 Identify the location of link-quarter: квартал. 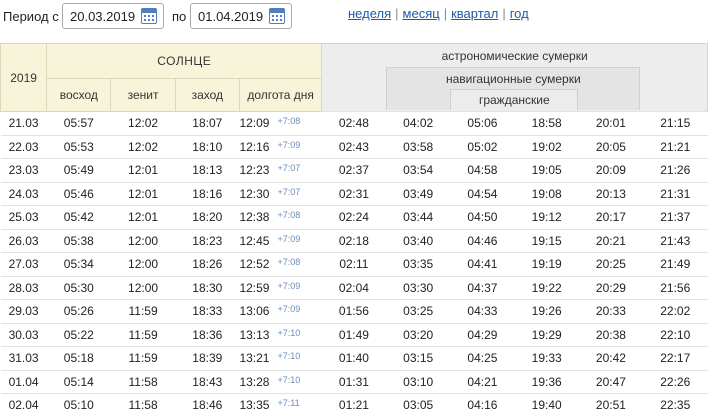
(474, 13).